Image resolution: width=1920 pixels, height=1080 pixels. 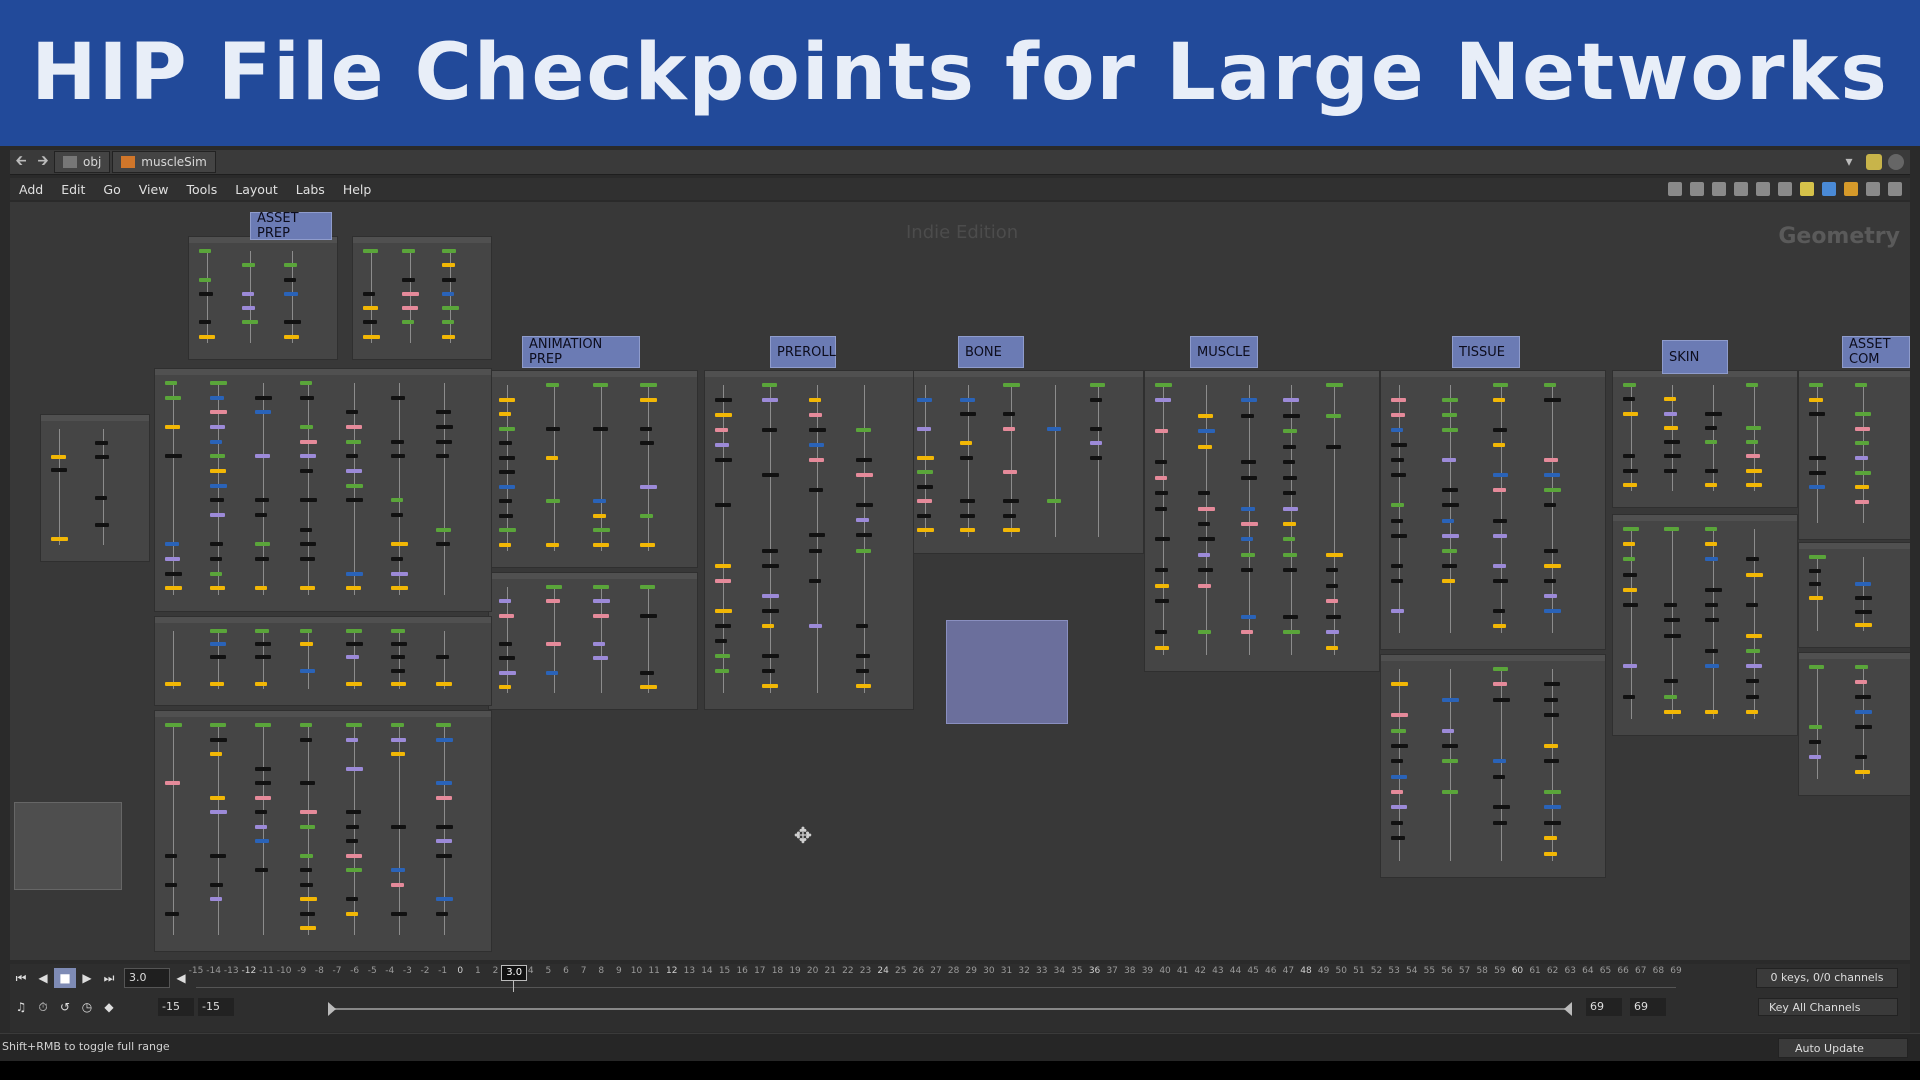 I want to click on clock-icon: ◷, so click(x=87, y=1007).